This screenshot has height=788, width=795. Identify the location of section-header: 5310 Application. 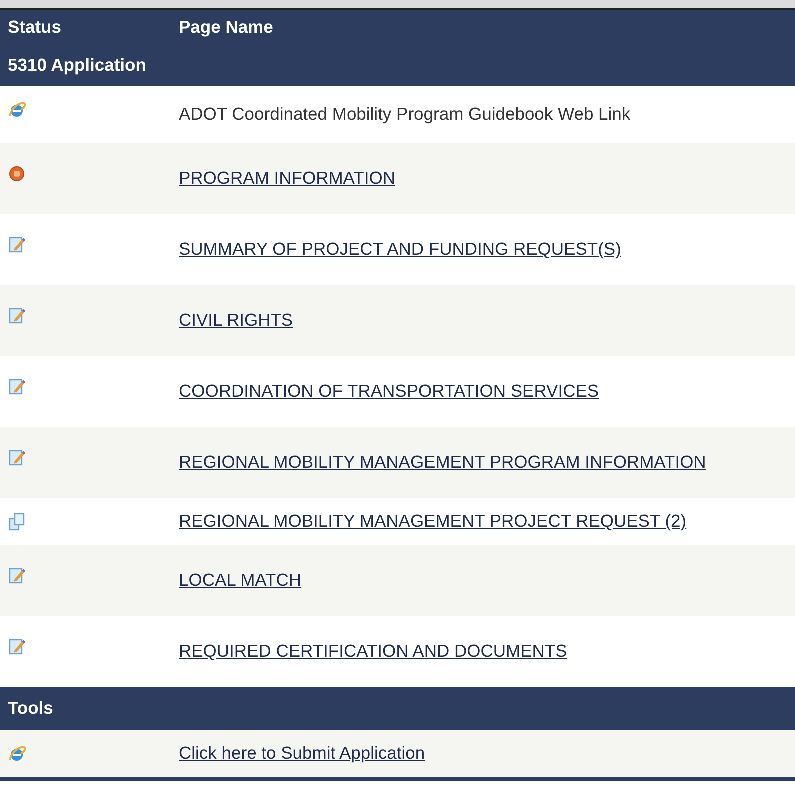
(77, 64).